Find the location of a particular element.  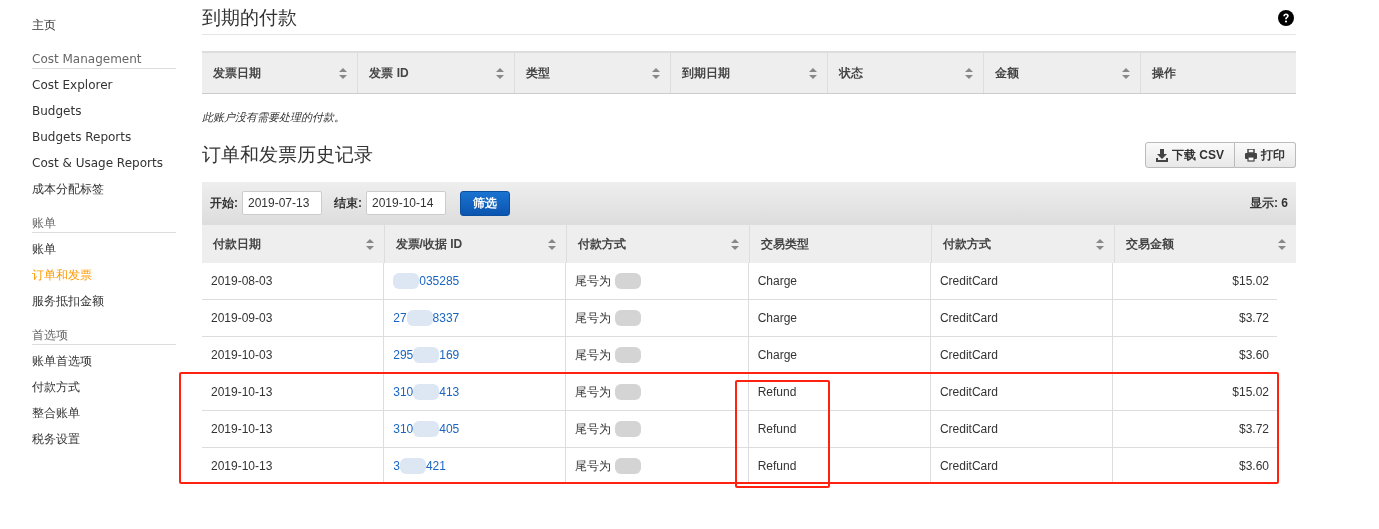

result-count: 显示: 6 is located at coordinates (1269, 203).